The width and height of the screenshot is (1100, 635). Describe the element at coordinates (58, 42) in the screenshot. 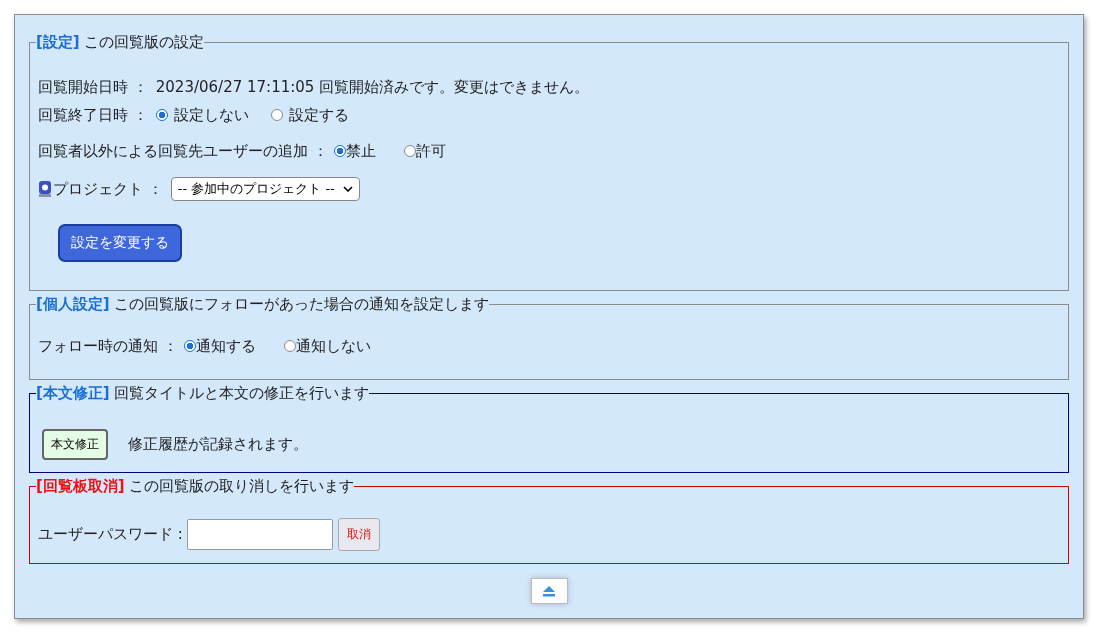

I see `section-tag: [設定]` at that location.